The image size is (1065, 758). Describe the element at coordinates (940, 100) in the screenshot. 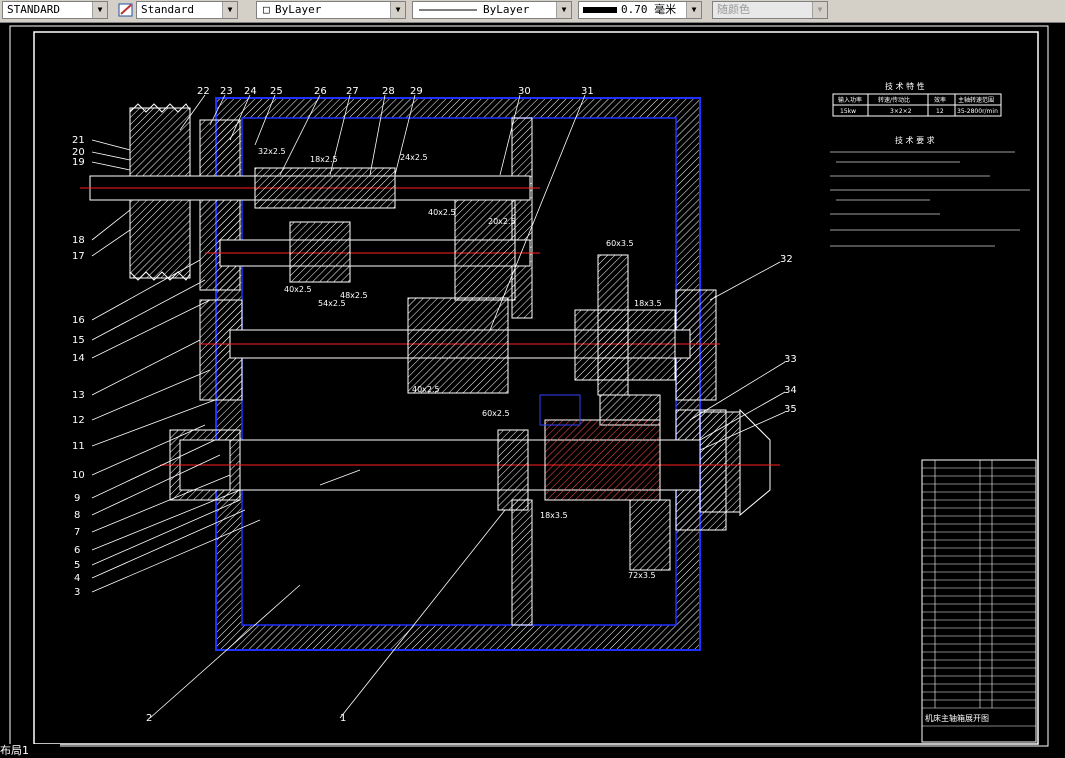

I see `spec-header: 效率` at that location.